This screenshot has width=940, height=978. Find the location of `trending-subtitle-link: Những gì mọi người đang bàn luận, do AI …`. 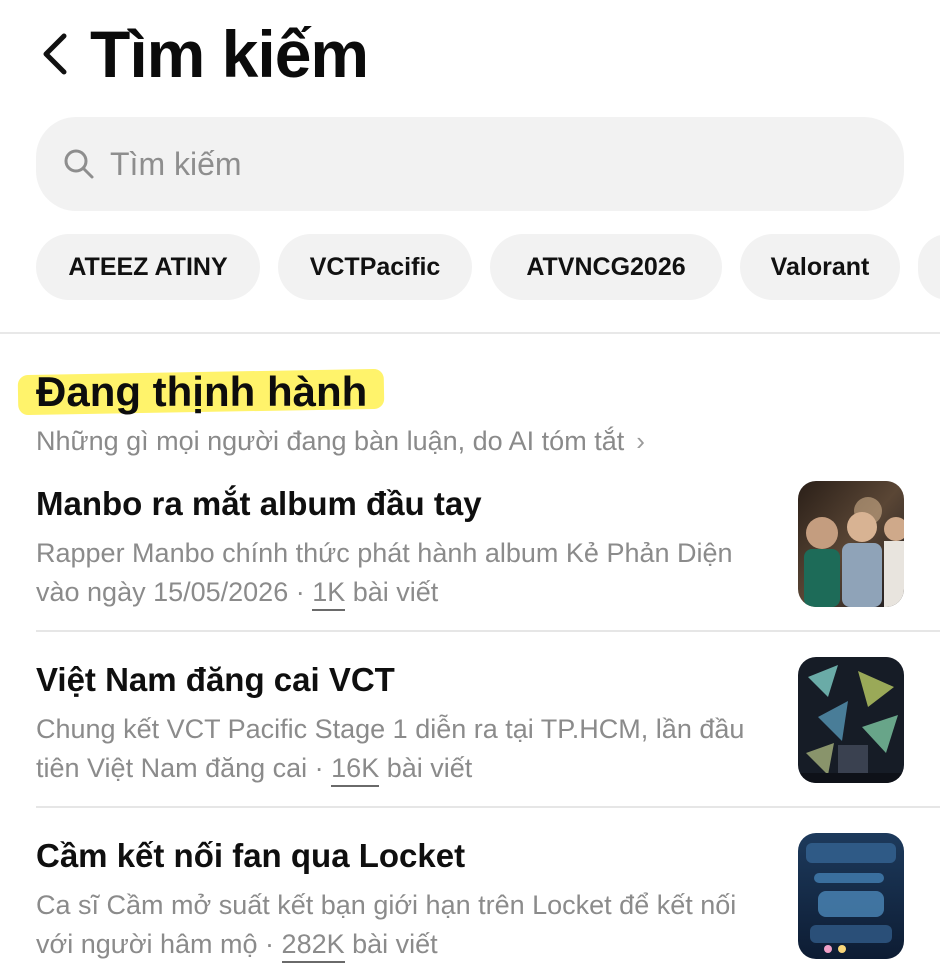

trending-subtitle-link: Những gì mọi người đang bàn luận, do AI … is located at coordinates (340, 441).